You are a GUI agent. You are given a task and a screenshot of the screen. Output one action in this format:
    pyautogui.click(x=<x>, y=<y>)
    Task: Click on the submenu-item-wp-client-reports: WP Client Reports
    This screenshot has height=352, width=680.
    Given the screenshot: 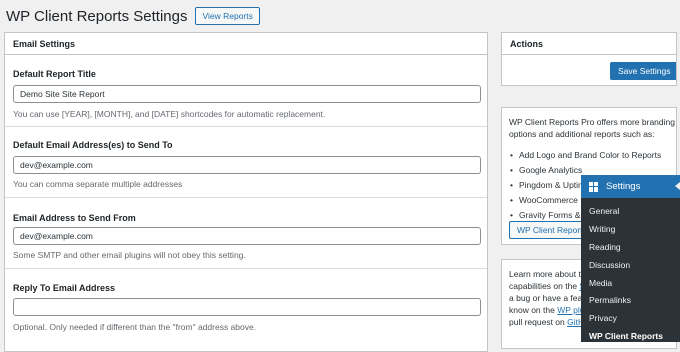 What is the action you would take?
    pyautogui.click(x=630, y=336)
    